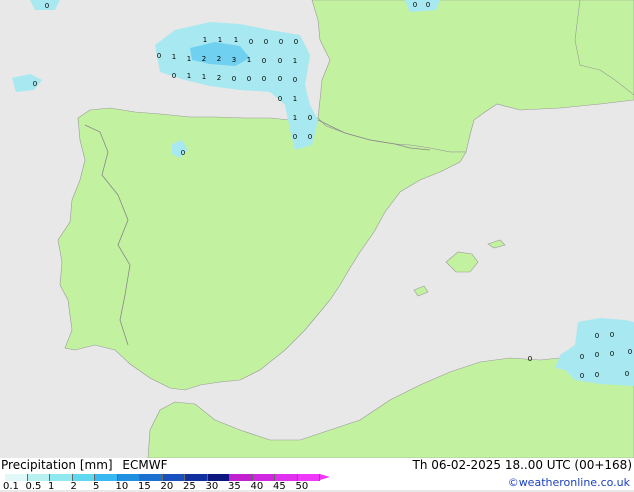  I want to click on color-scale-tick-label: 40, so click(257, 486).